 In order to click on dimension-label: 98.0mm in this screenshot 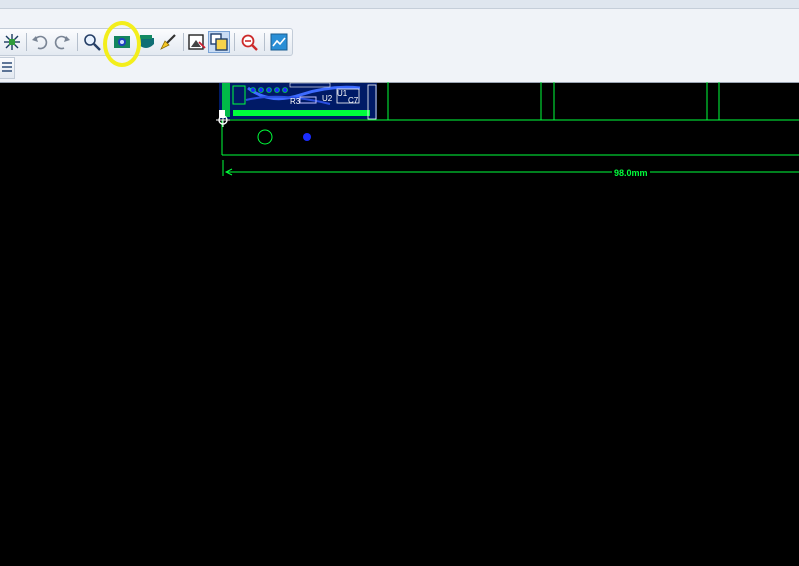, I will do `click(631, 173)`.